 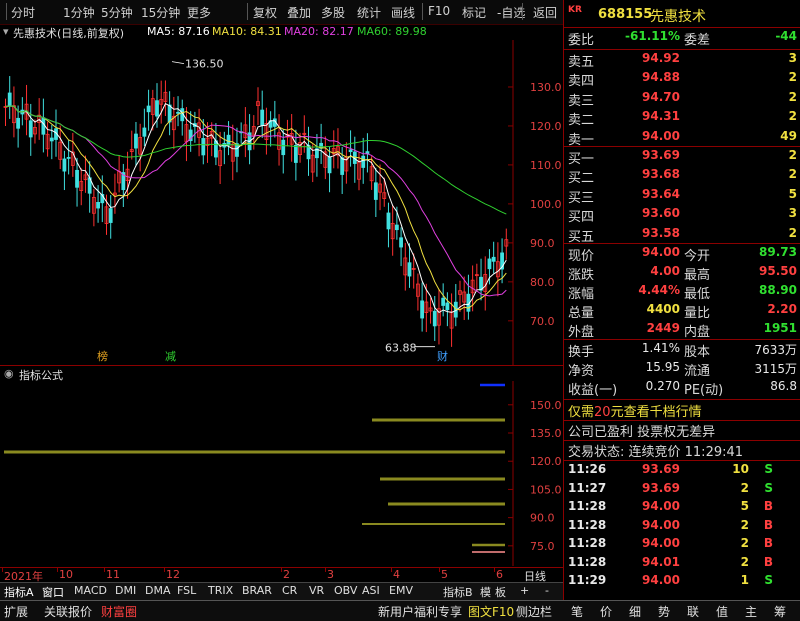 What do you see at coordinates (420, 611) in the screenshot?
I see `status-mid-0: 新用户福利专享` at bounding box center [420, 611].